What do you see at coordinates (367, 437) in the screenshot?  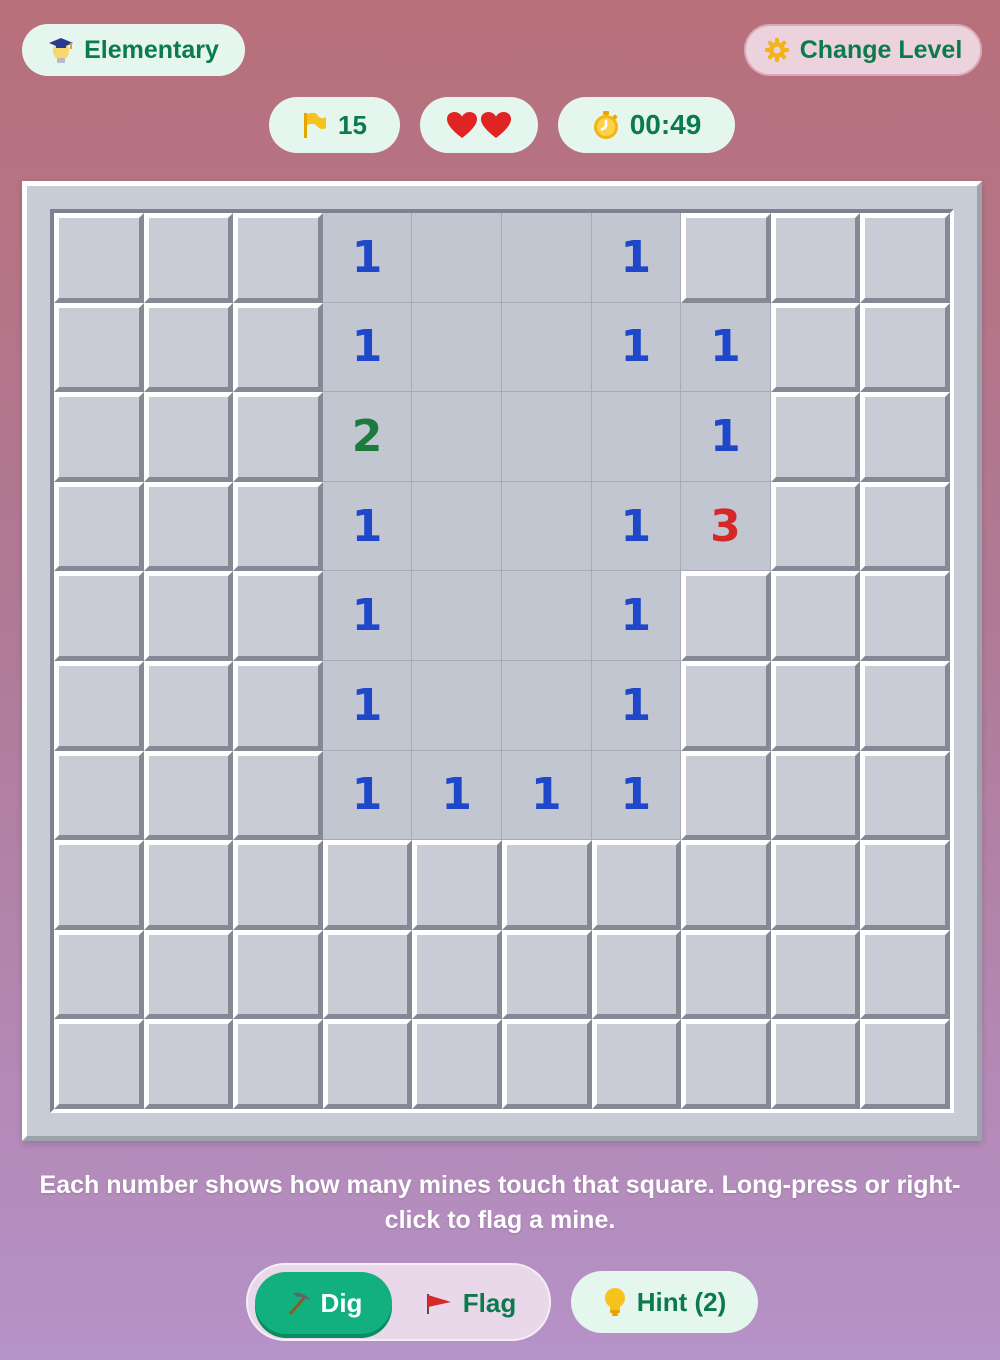 I see `cell-number: 2` at bounding box center [367, 437].